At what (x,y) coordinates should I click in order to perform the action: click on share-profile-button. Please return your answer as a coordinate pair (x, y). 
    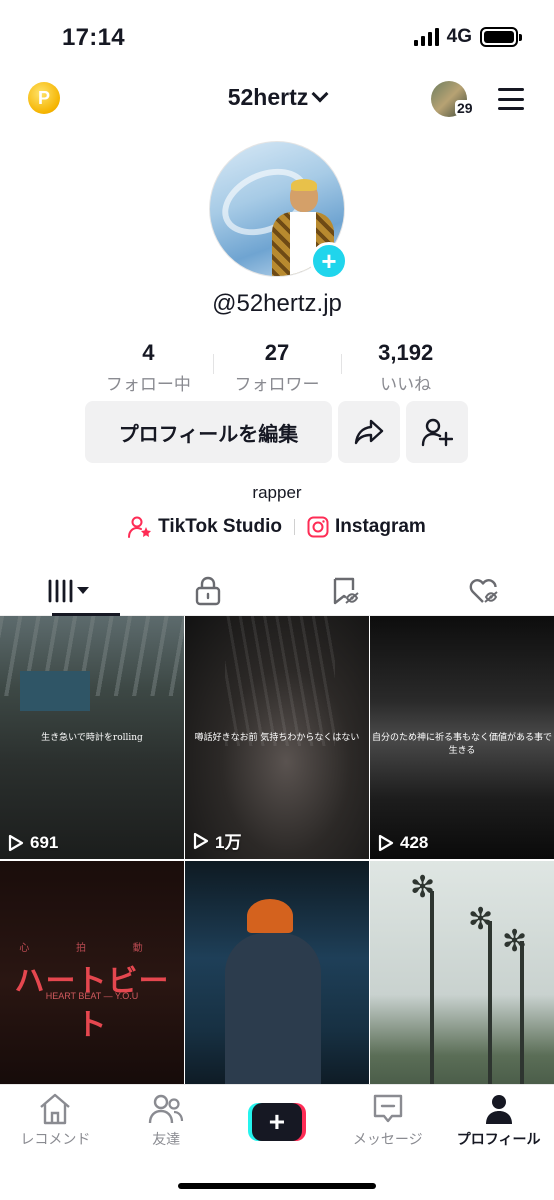
    Looking at the image, I should click on (369, 432).